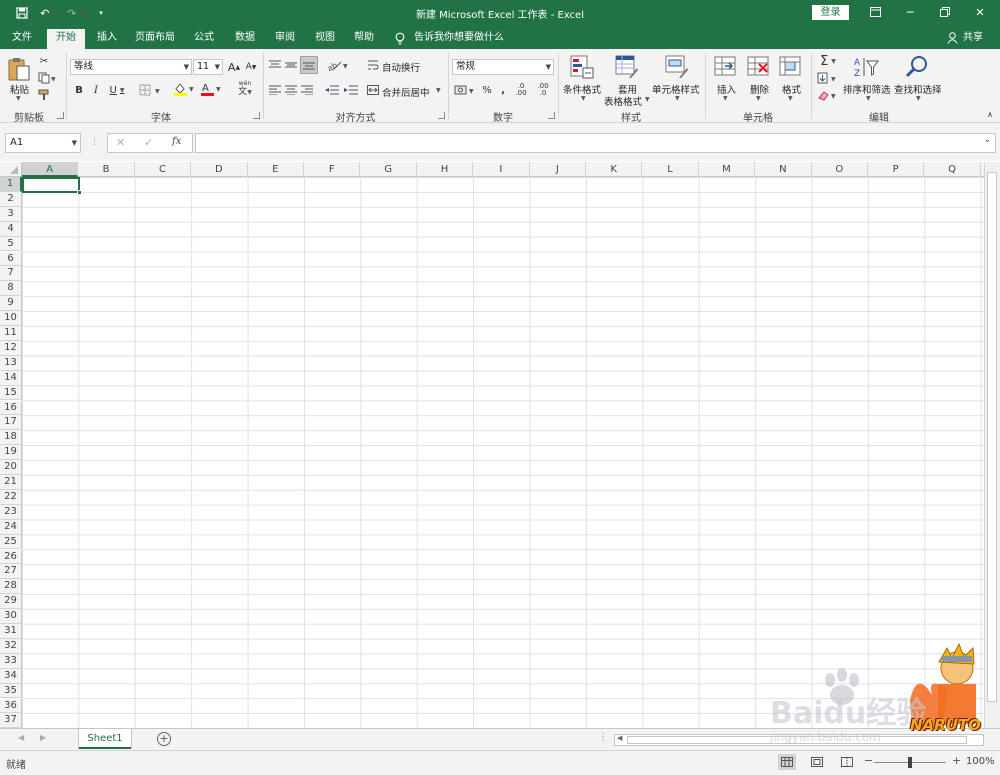  What do you see at coordinates (918, 89) in the screenshot?
I see `find-select-button: 查找和选择` at bounding box center [918, 89].